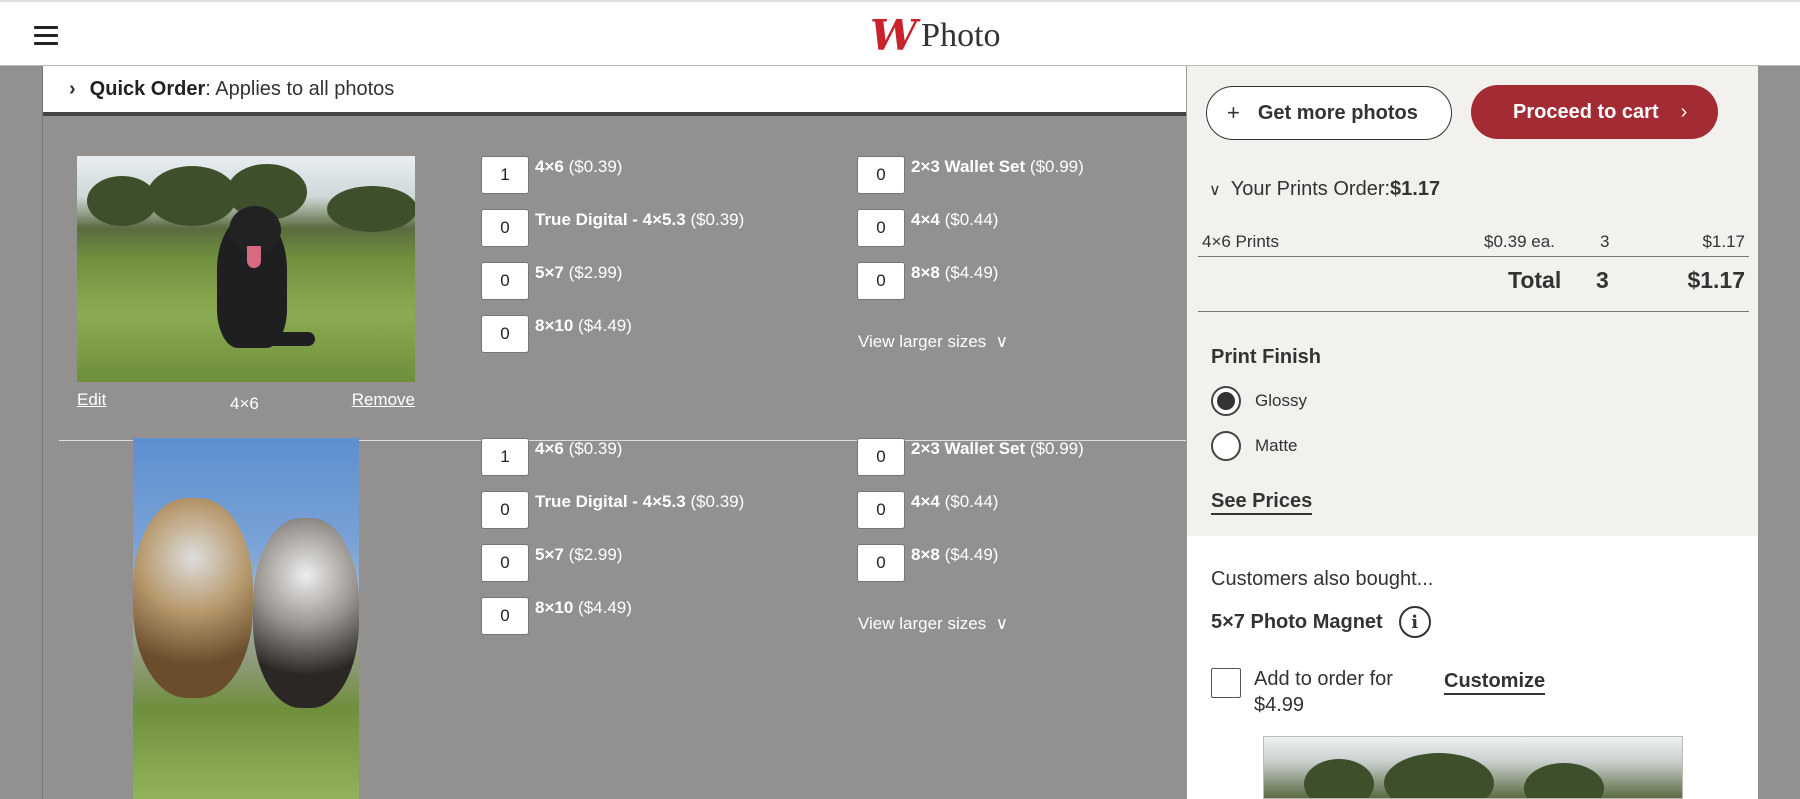 The image size is (1800, 799). I want to click on option-name: 4×4, so click(925, 501).